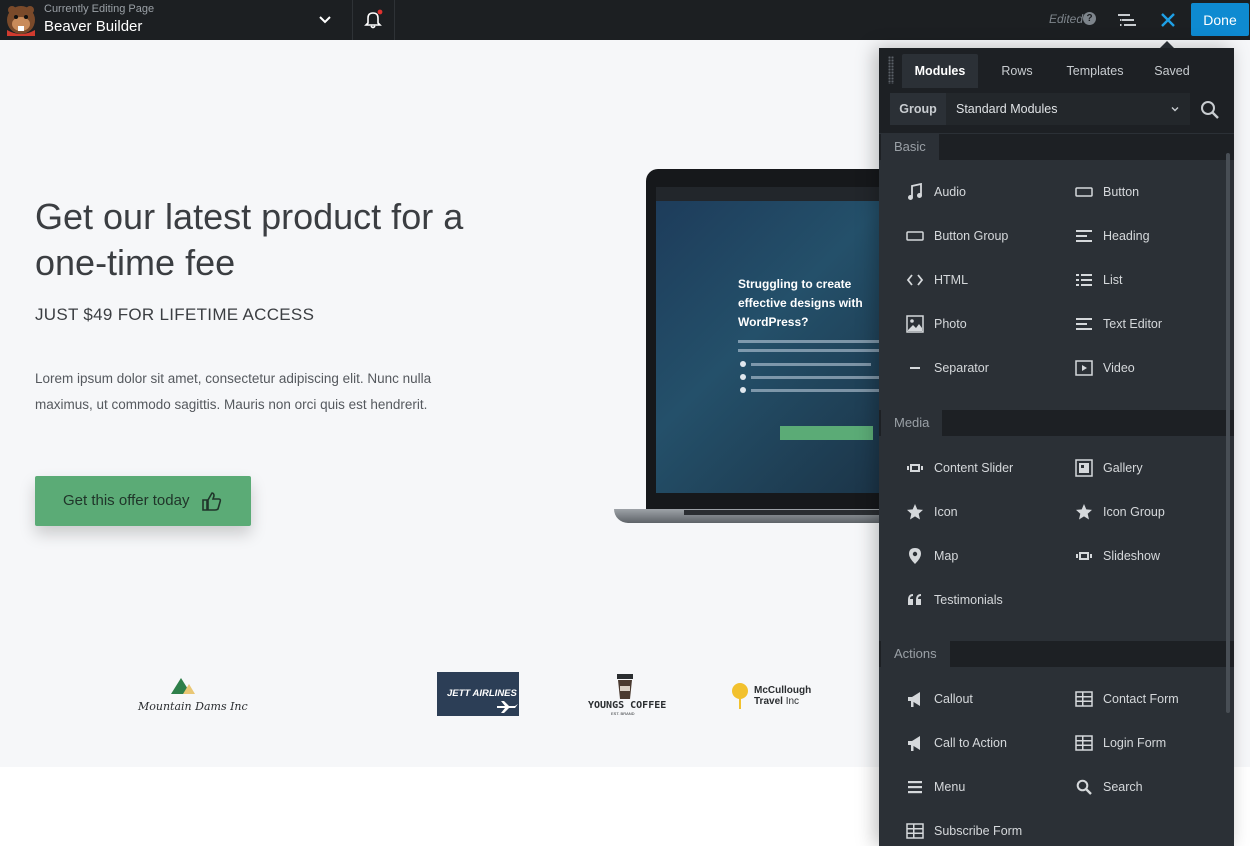  Describe the element at coordinates (175, 314) in the screenshot. I see `hero-subtitle: JUST $49 FOR LIFETIME ACCESS` at that location.